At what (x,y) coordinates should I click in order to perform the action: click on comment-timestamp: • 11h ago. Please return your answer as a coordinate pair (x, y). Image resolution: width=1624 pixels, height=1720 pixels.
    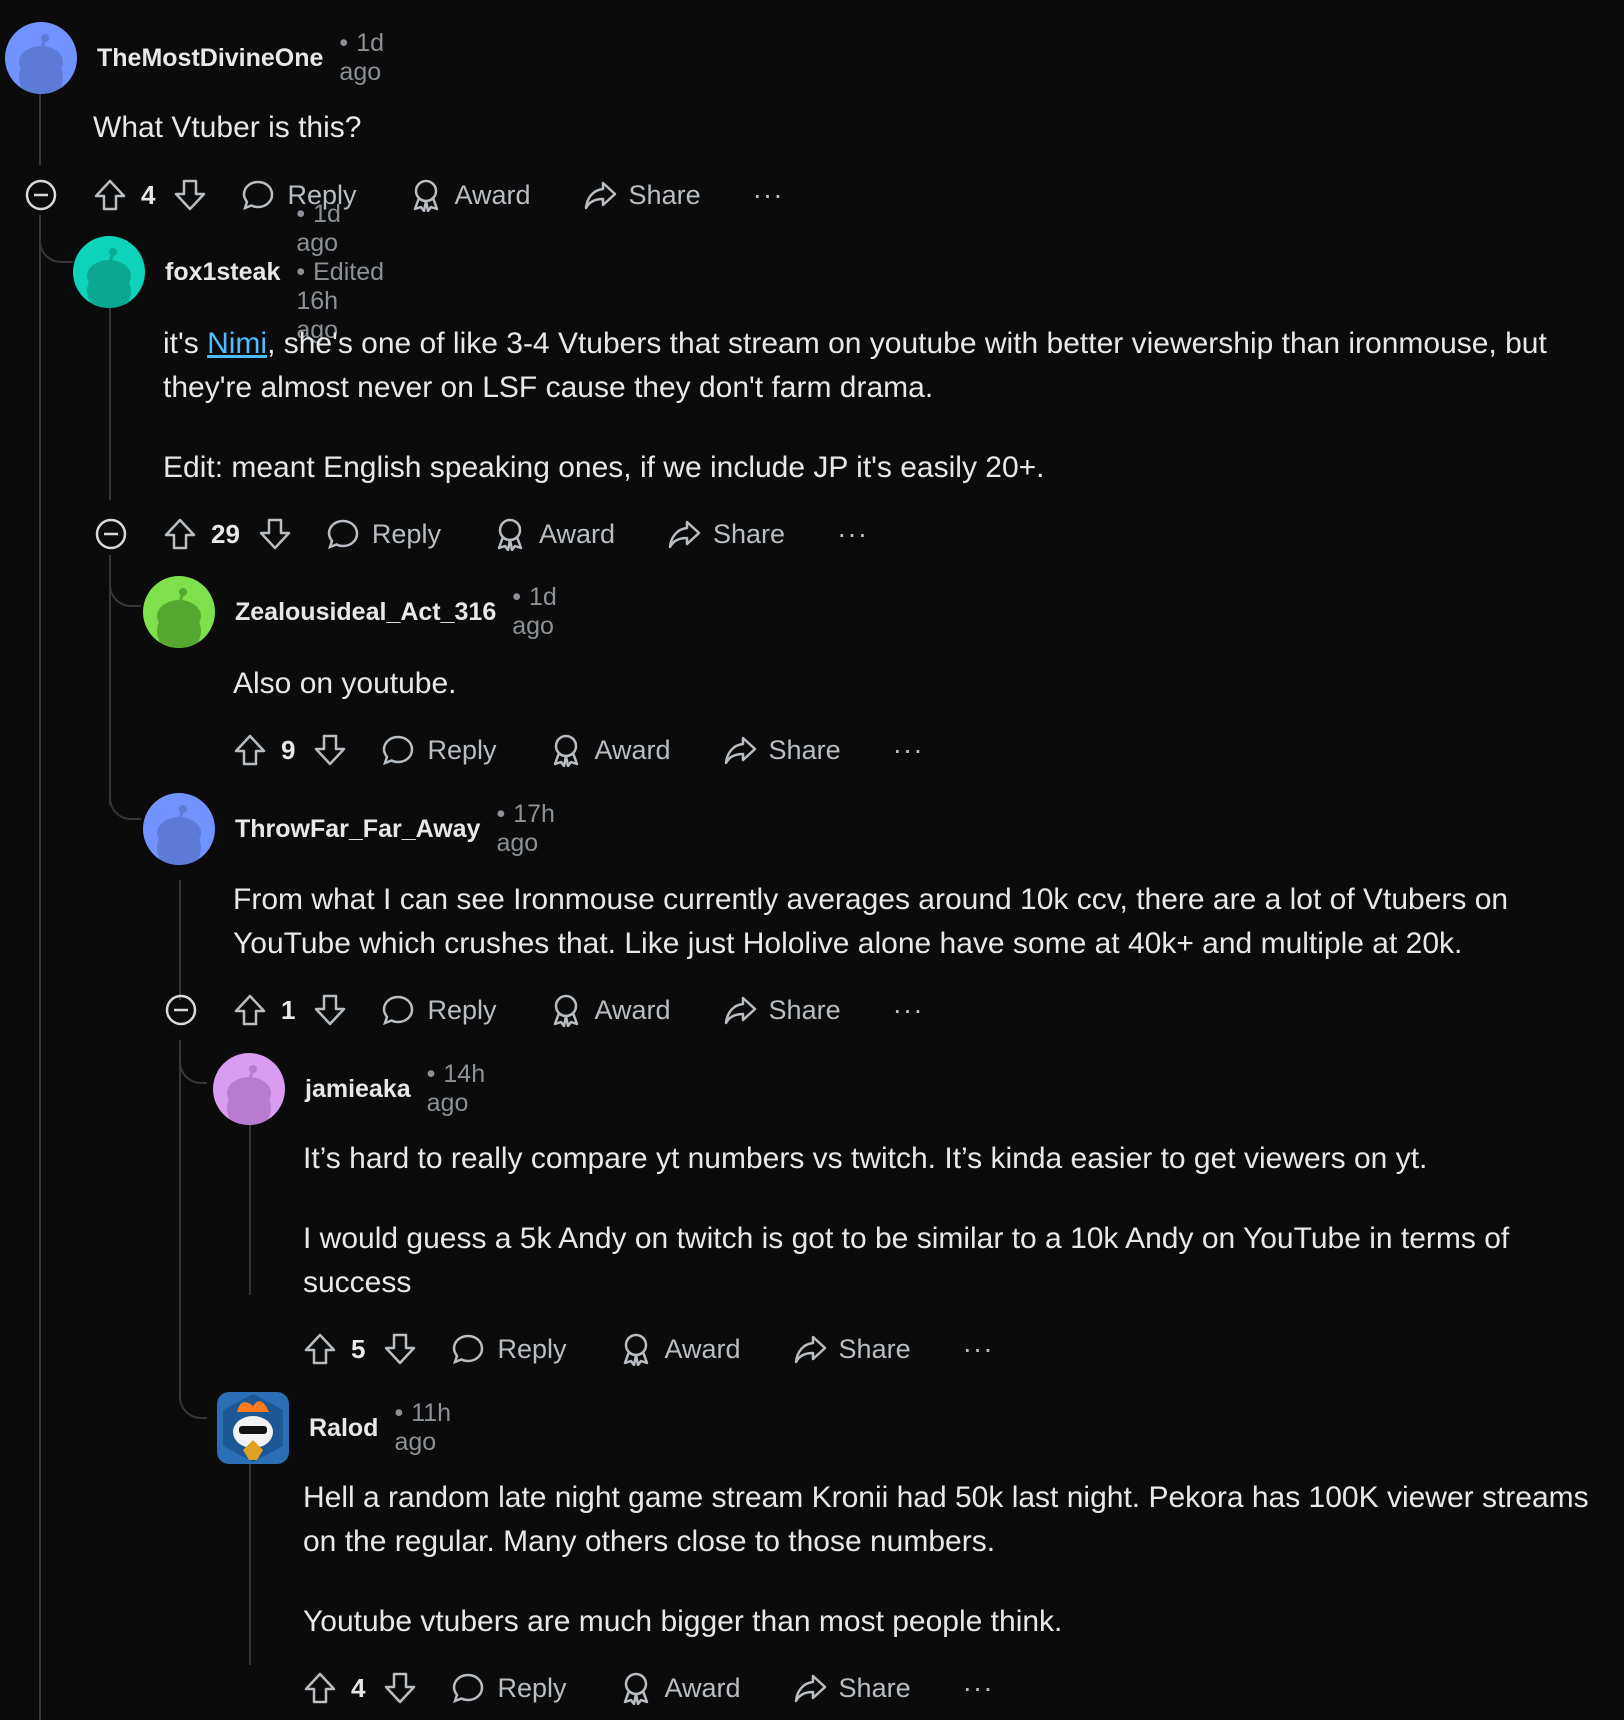
    Looking at the image, I should click on (423, 1427).